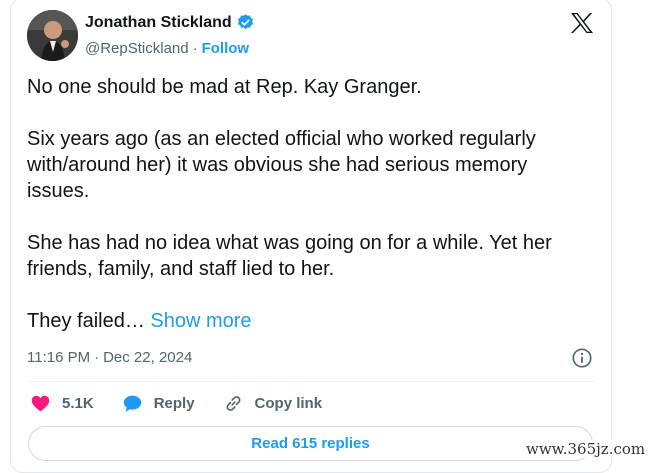  I want to click on heart-icon, so click(40, 403).